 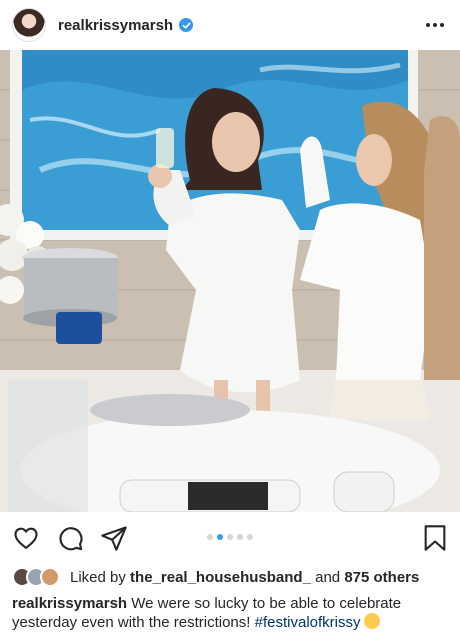 What do you see at coordinates (435, 538) in the screenshot?
I see `save-icon` at bounding box center [435, 538].